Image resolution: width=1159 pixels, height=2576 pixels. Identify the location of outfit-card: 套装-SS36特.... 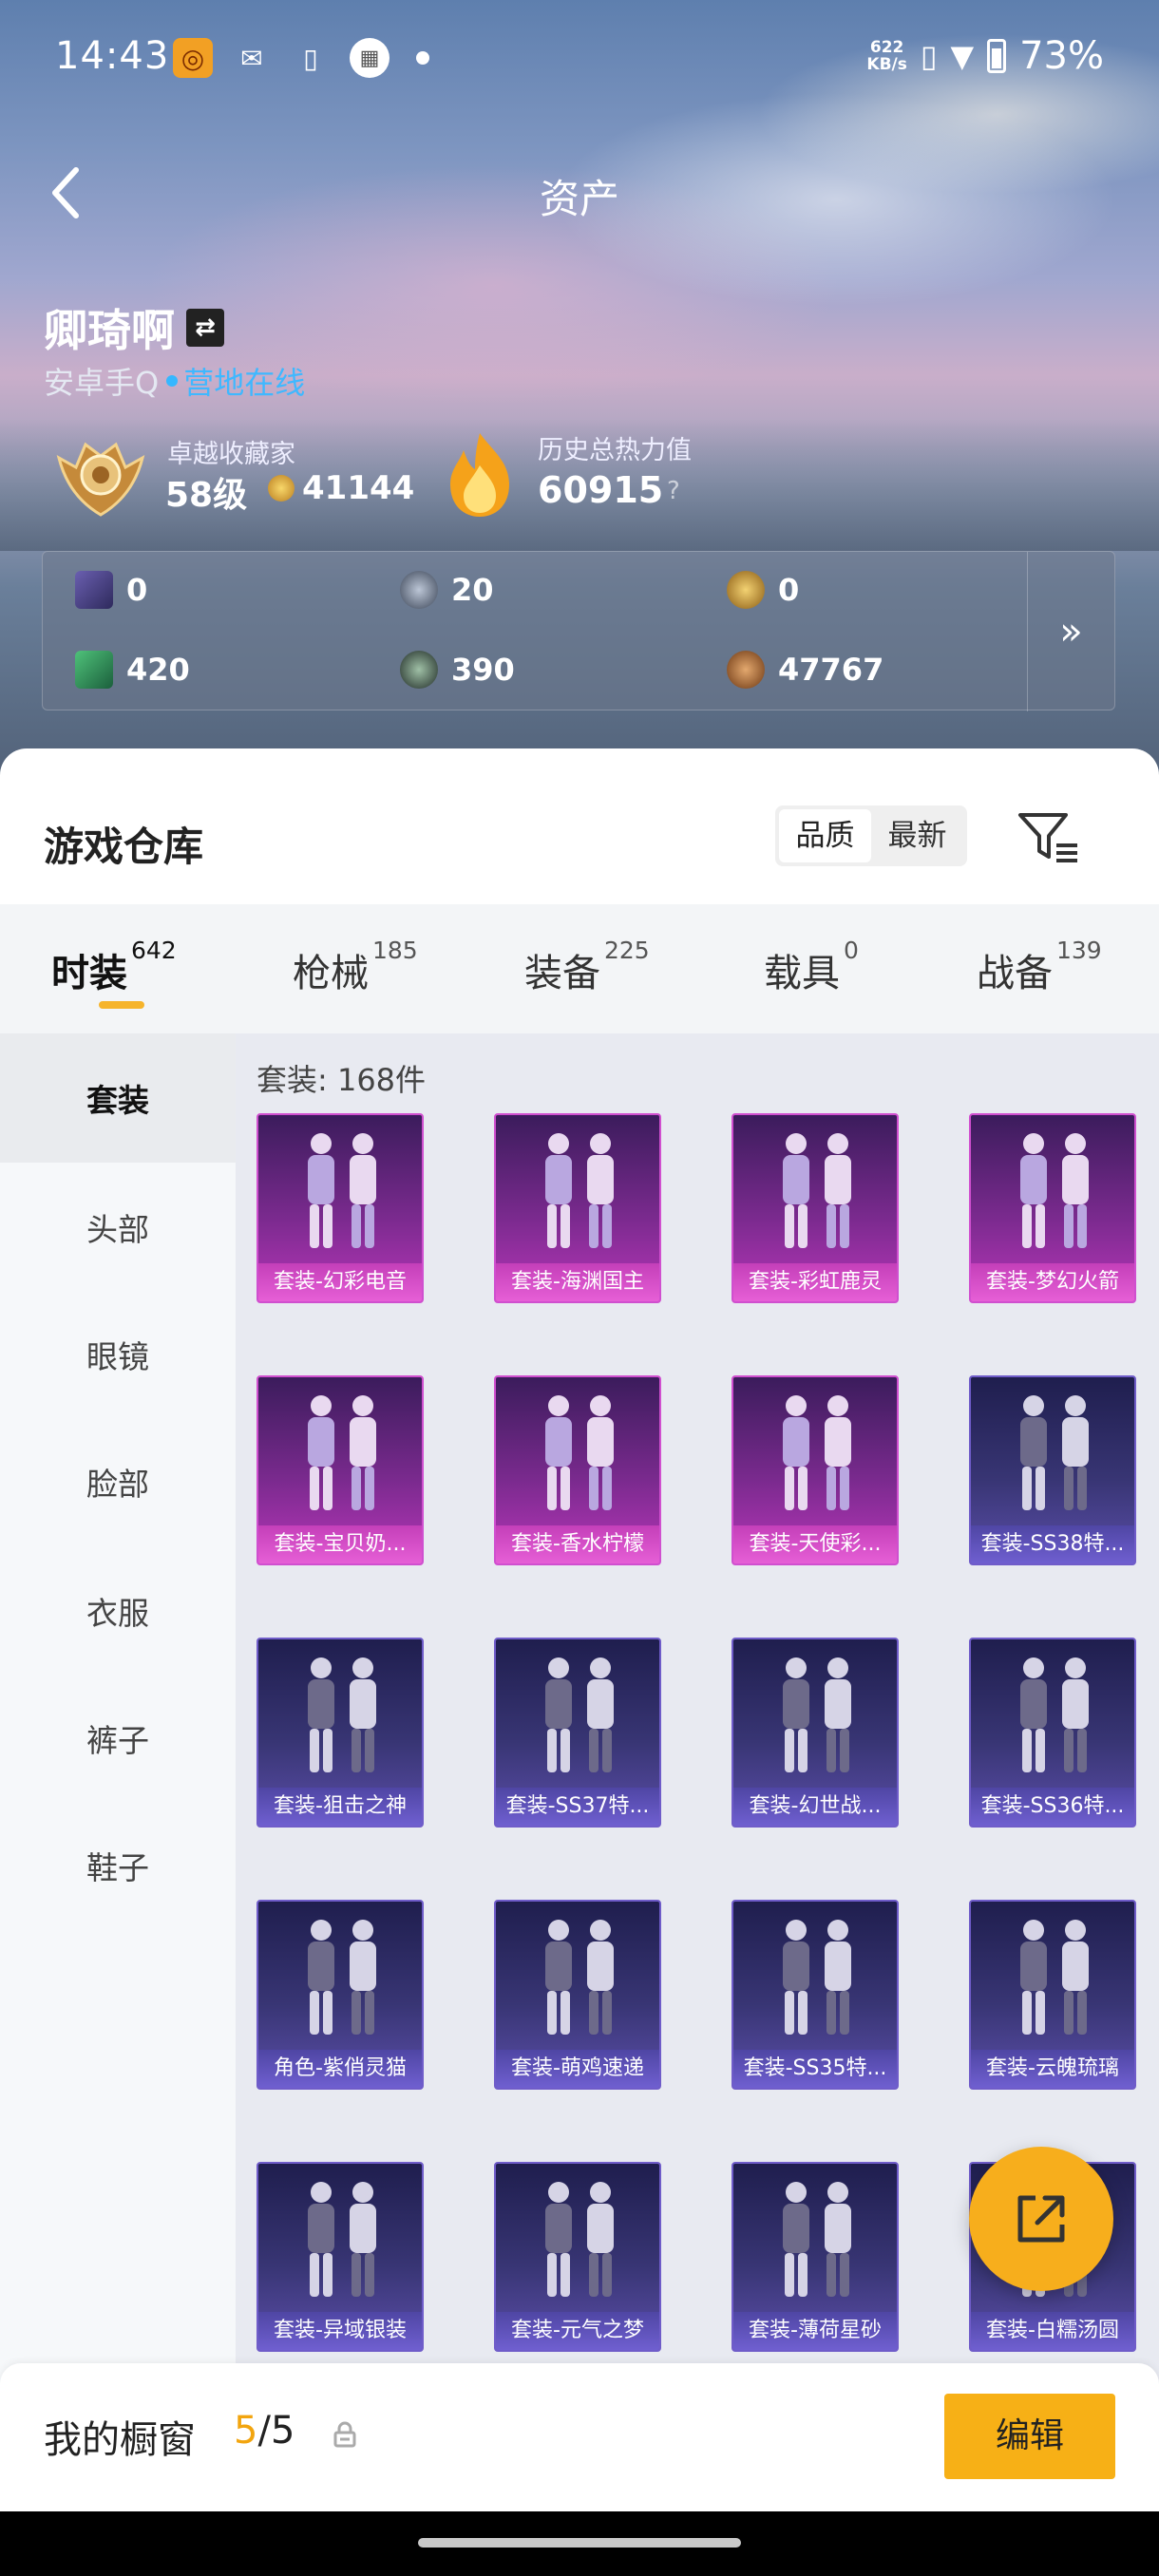
(1052, 1733).